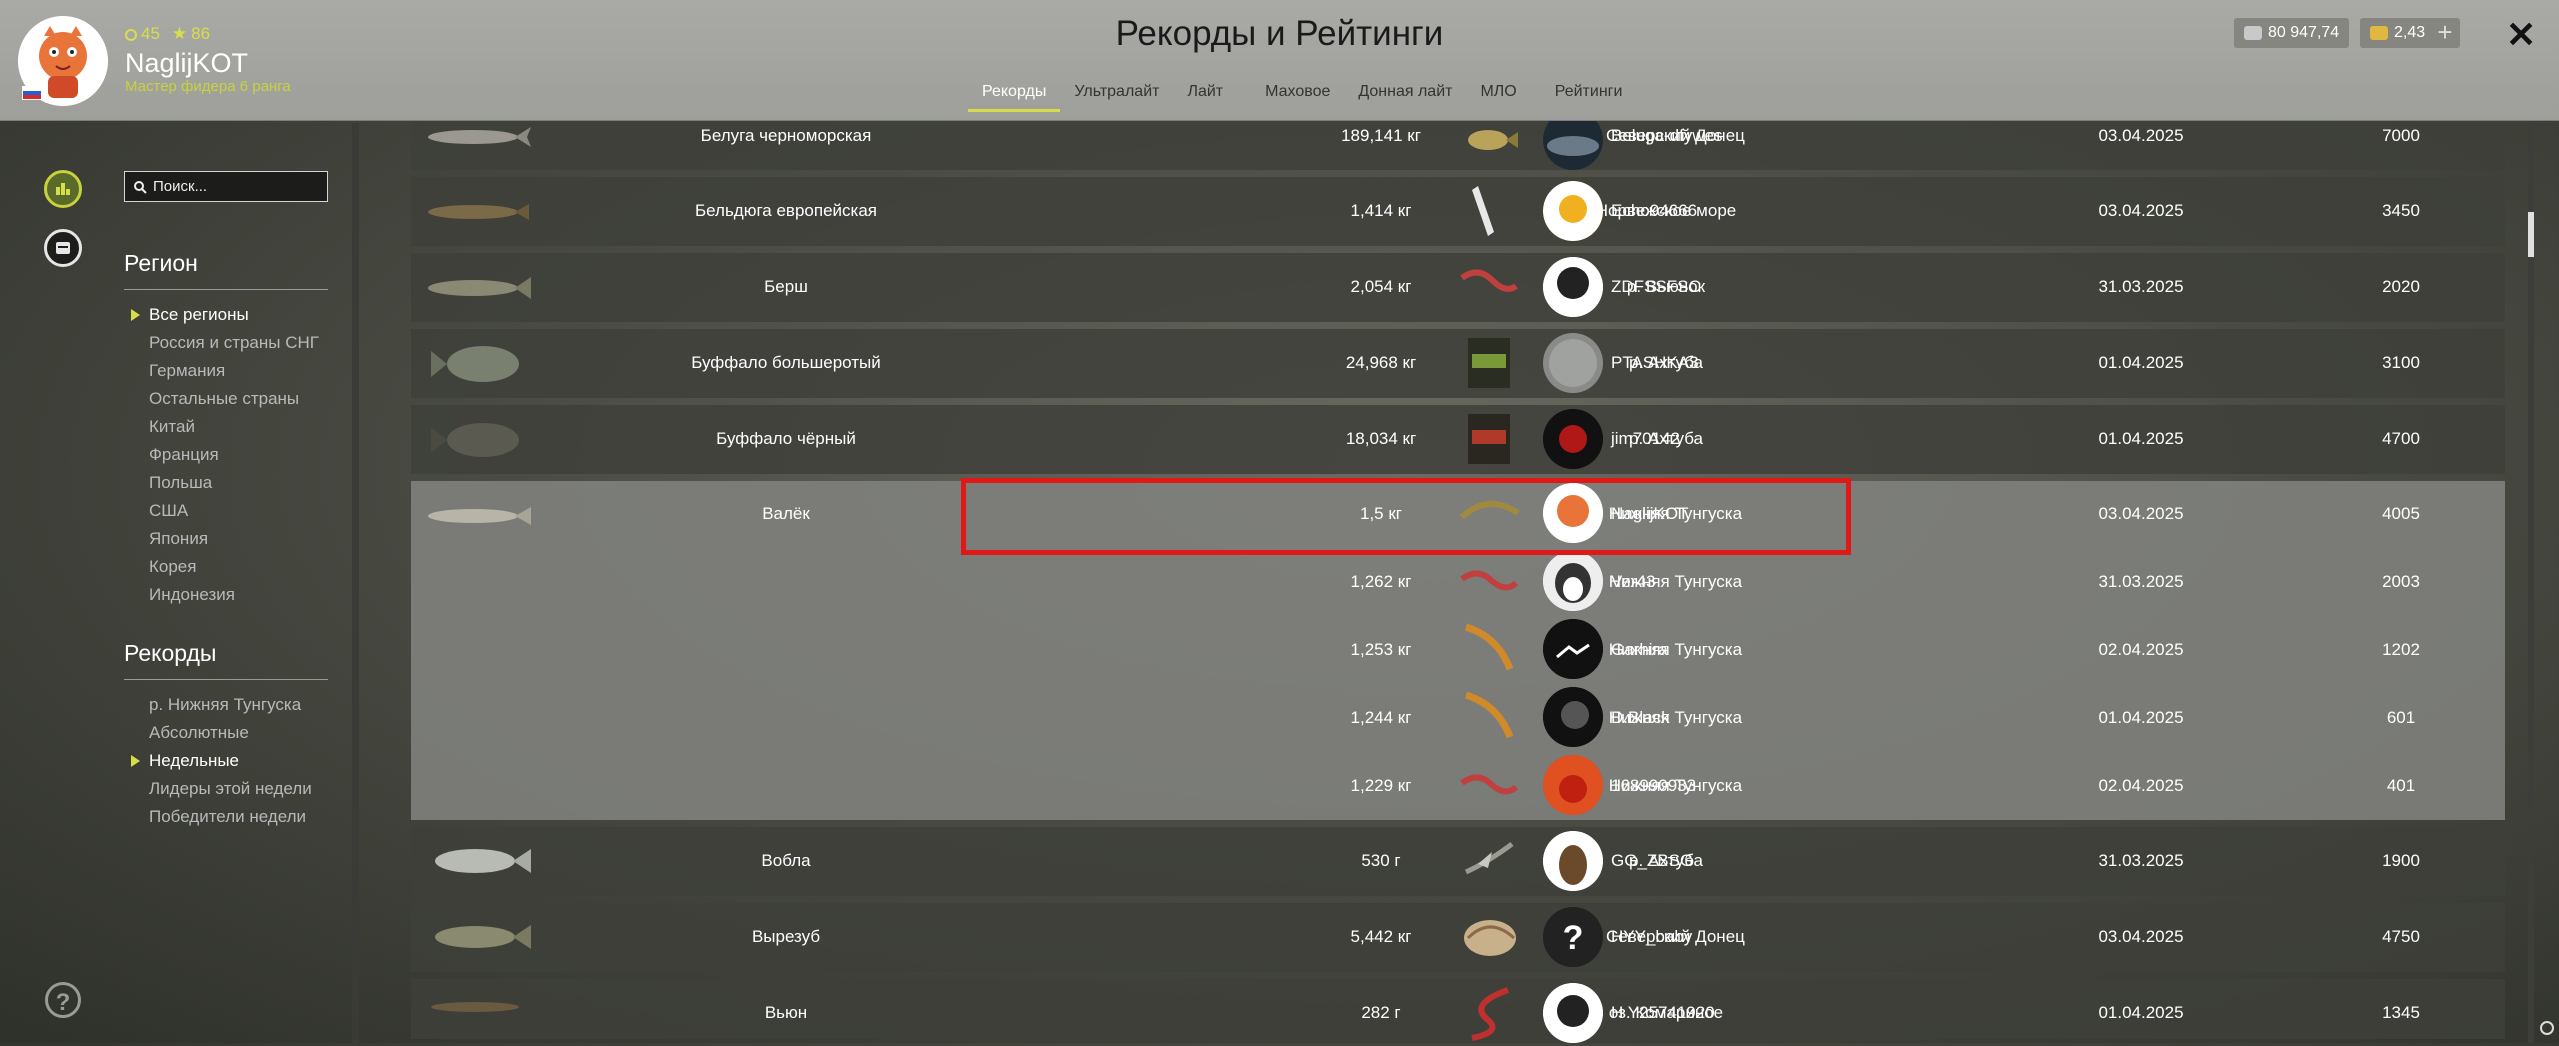  What do you see at coordinates (2401, 1012) in the screenshot?
I see `points: 1345` at bounding box center [2401, 1012].